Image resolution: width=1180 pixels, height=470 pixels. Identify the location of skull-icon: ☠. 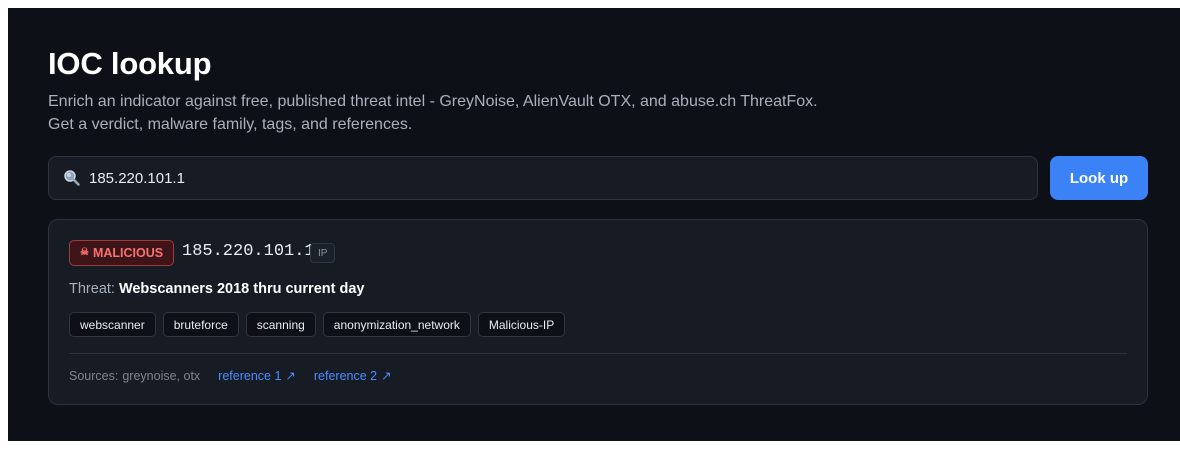
(84, 252).